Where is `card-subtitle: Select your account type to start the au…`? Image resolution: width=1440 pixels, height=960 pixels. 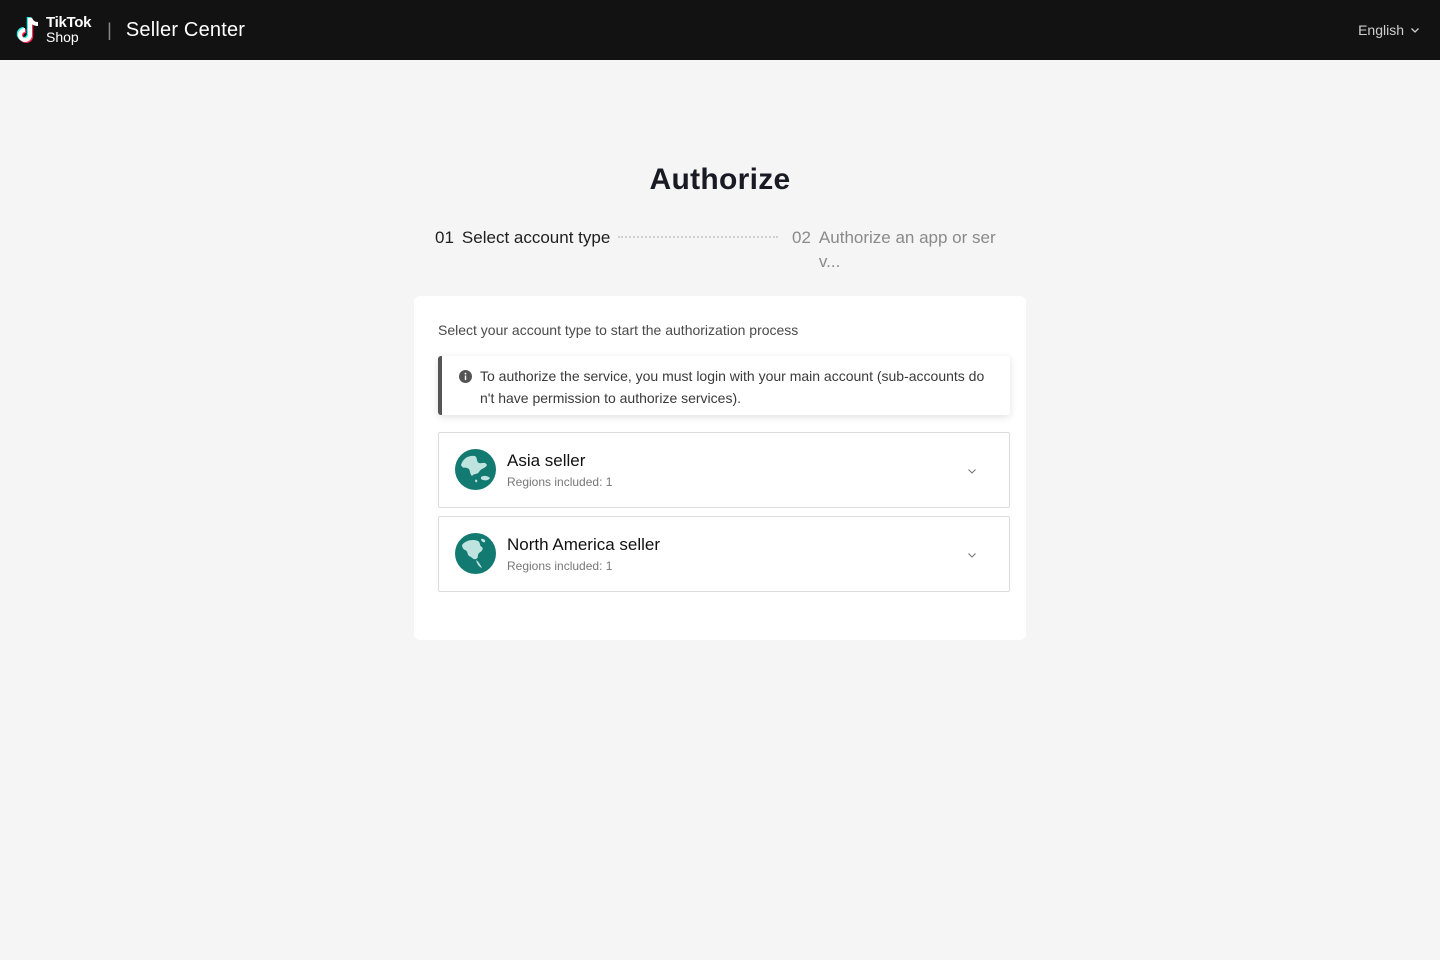 card-subtitle: Select your account type to start the au… is located at coordinates (618, 330).